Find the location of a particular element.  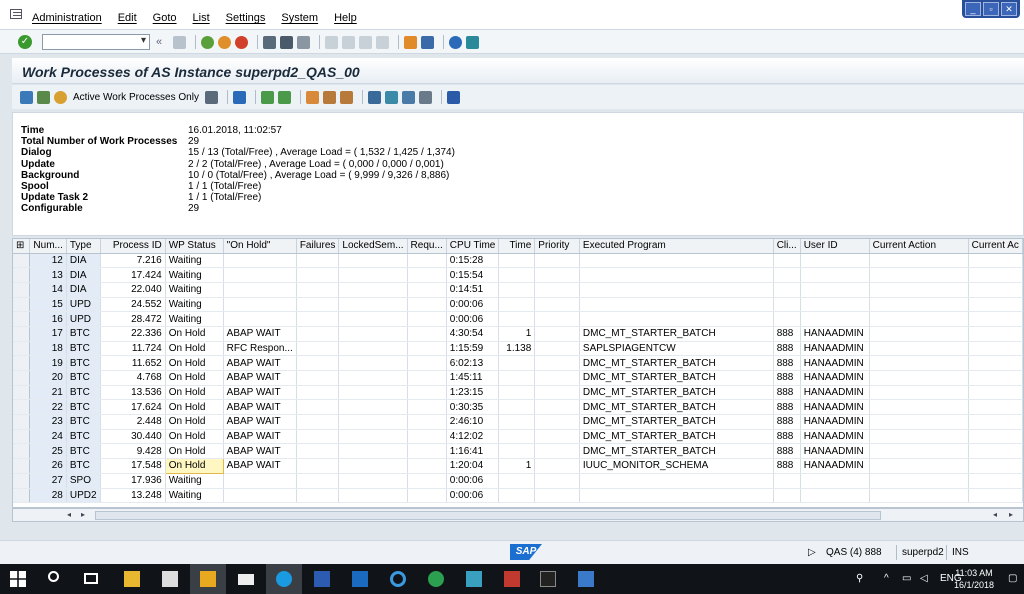

scroll-right-end-icon: ▸ is located at coordinates (1011, 514).